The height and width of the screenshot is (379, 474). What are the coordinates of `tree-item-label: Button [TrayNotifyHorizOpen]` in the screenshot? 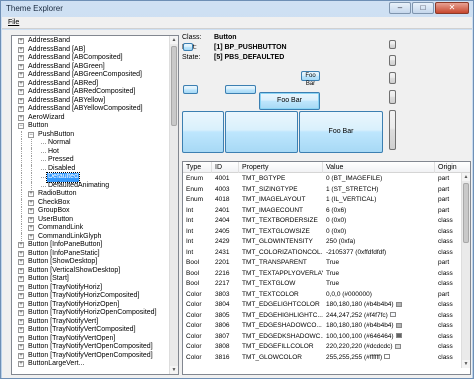 It's located at (73, 305).